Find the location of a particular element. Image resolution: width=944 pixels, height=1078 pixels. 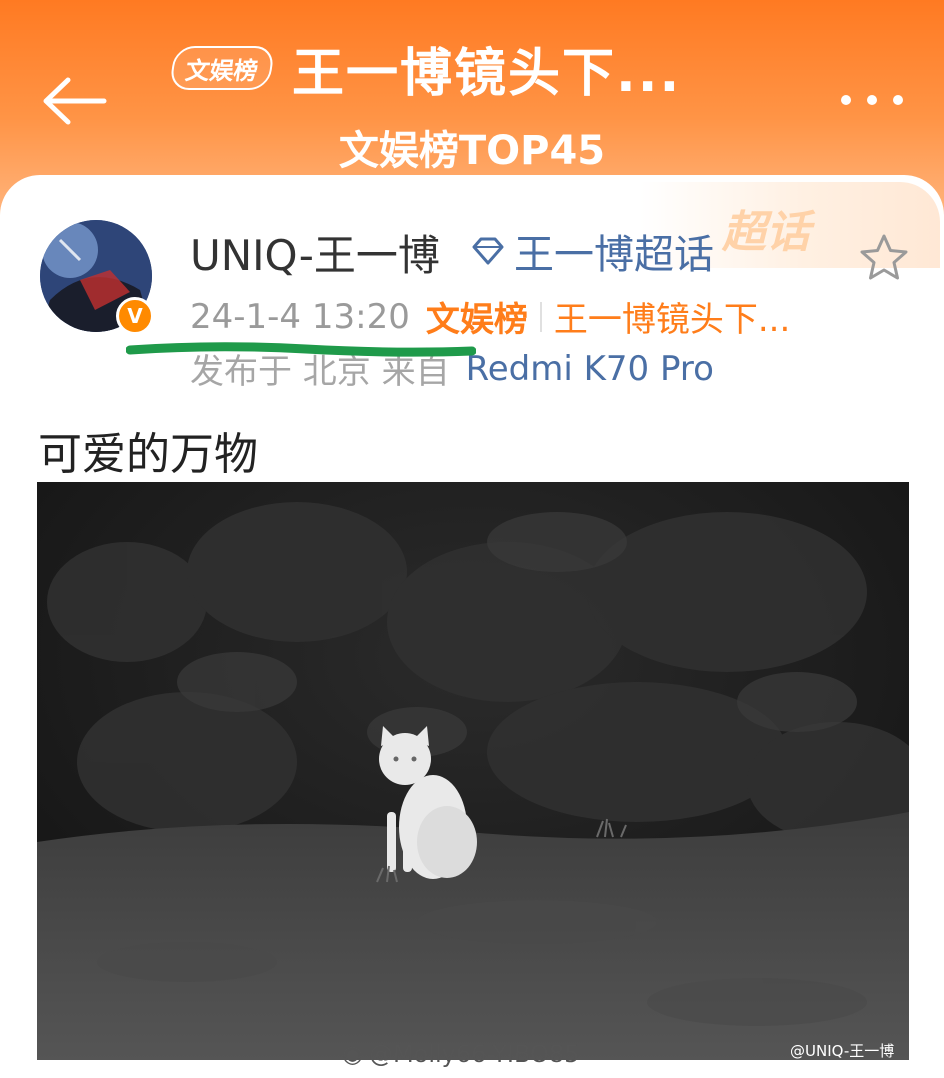

more-button is located at coordinates (872, 100).